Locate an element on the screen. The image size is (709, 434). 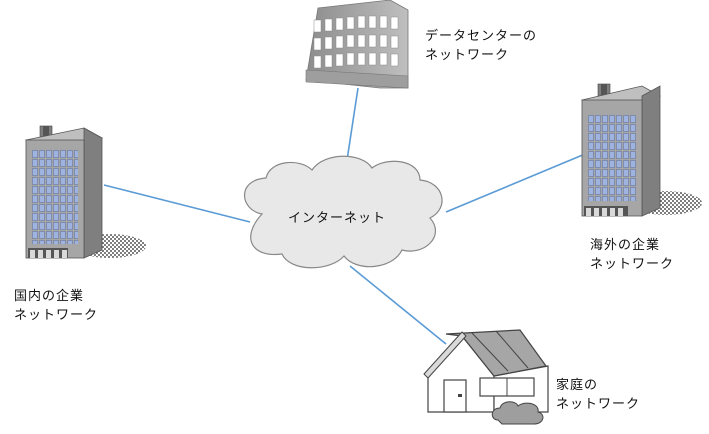
datacenter-label: データセンターの ネットワーク is located at coordinates (481, 46).